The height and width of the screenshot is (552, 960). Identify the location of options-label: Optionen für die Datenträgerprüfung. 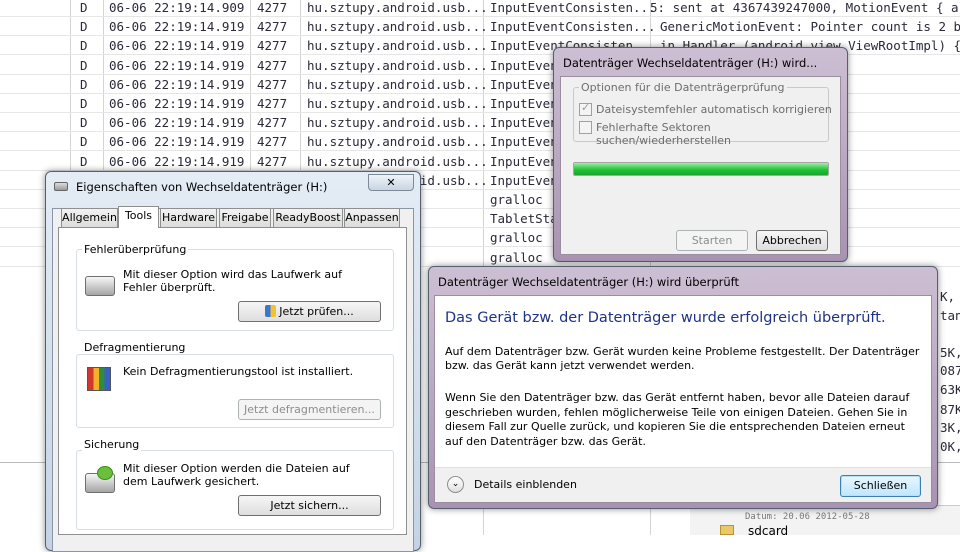
(683, 87).